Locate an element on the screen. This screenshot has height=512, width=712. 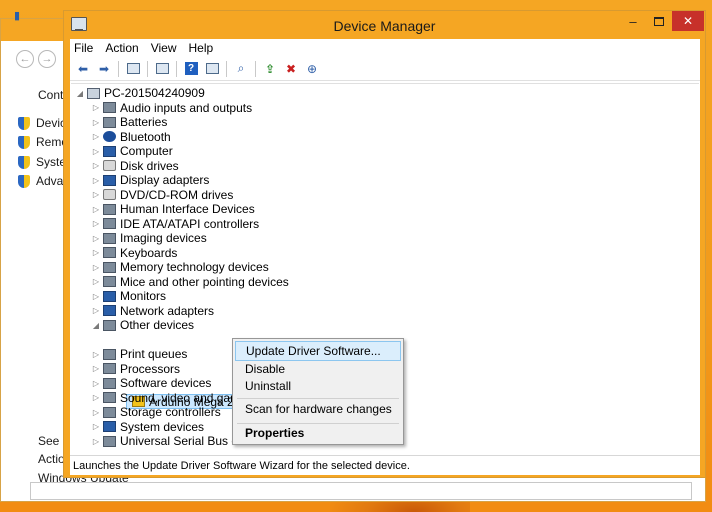
tree-item-memory-technology-devices: ▷ Memory technology devices is located at coordinates (180, 267).